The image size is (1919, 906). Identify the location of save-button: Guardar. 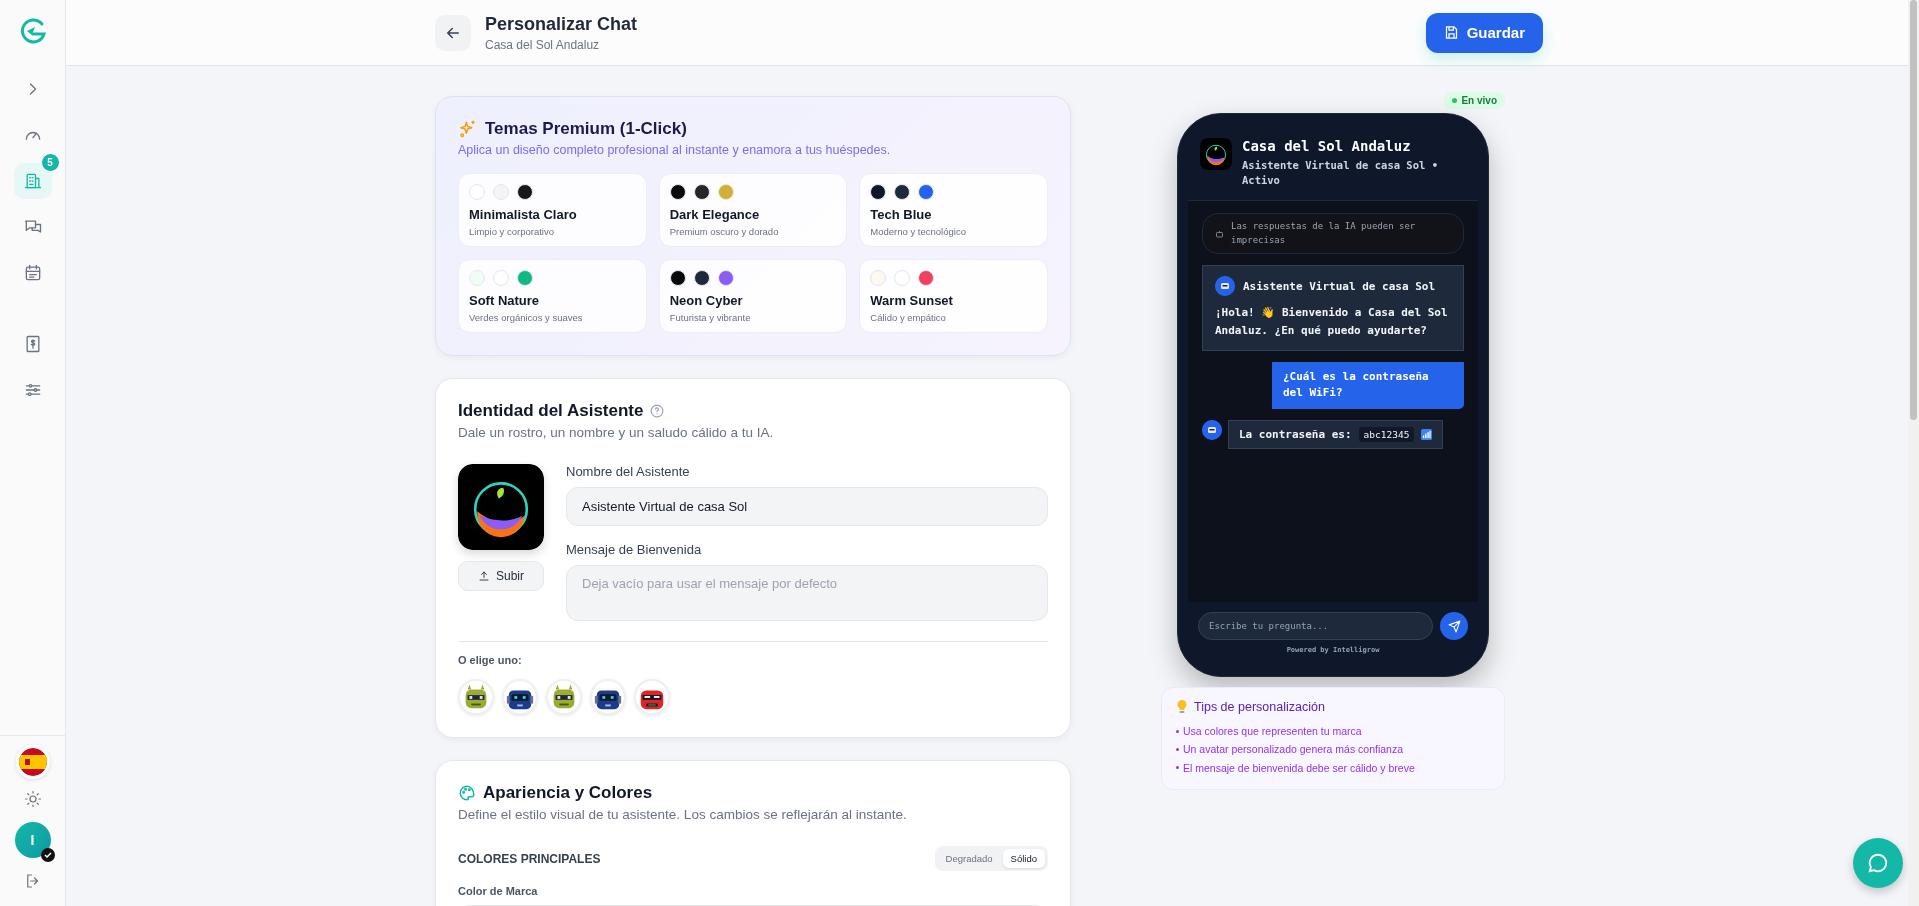
(1484, 32).